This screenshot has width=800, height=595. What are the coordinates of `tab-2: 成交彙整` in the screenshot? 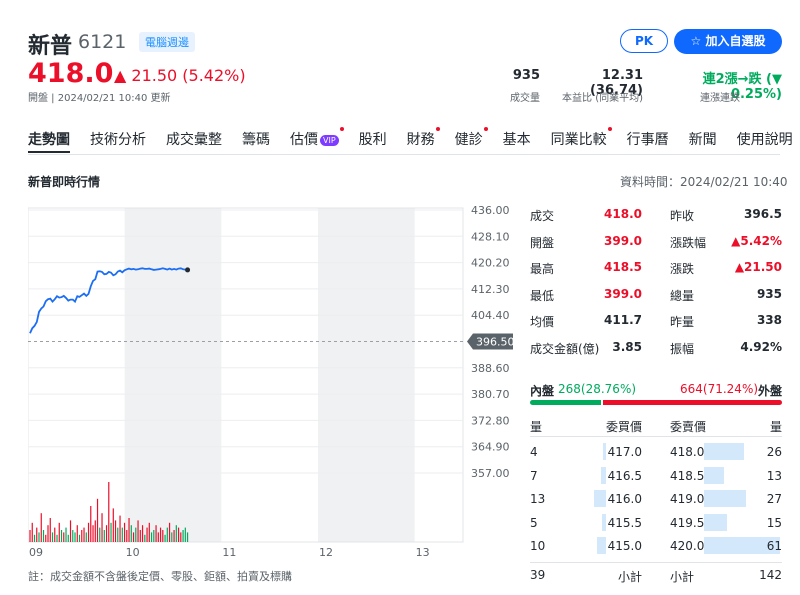 It's located at (194, 141).